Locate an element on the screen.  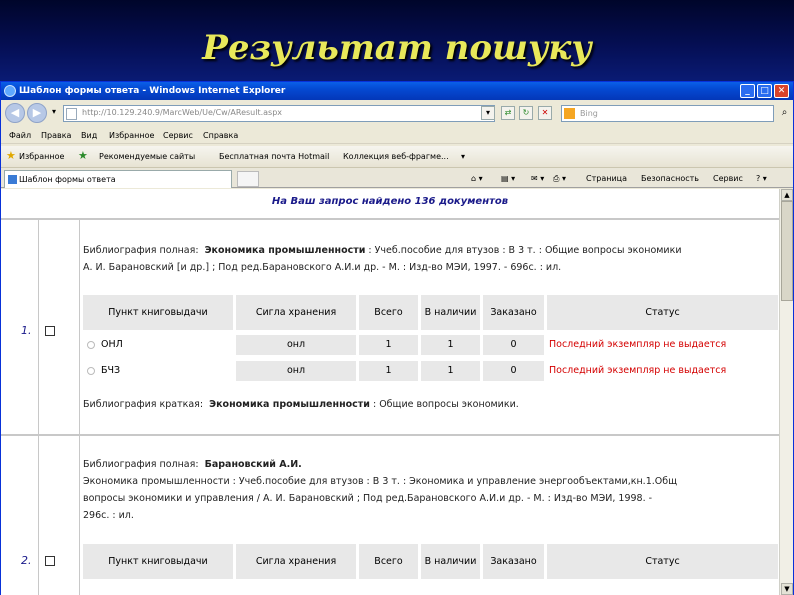
back-button: ◀ is located at coordinates (15, 113).